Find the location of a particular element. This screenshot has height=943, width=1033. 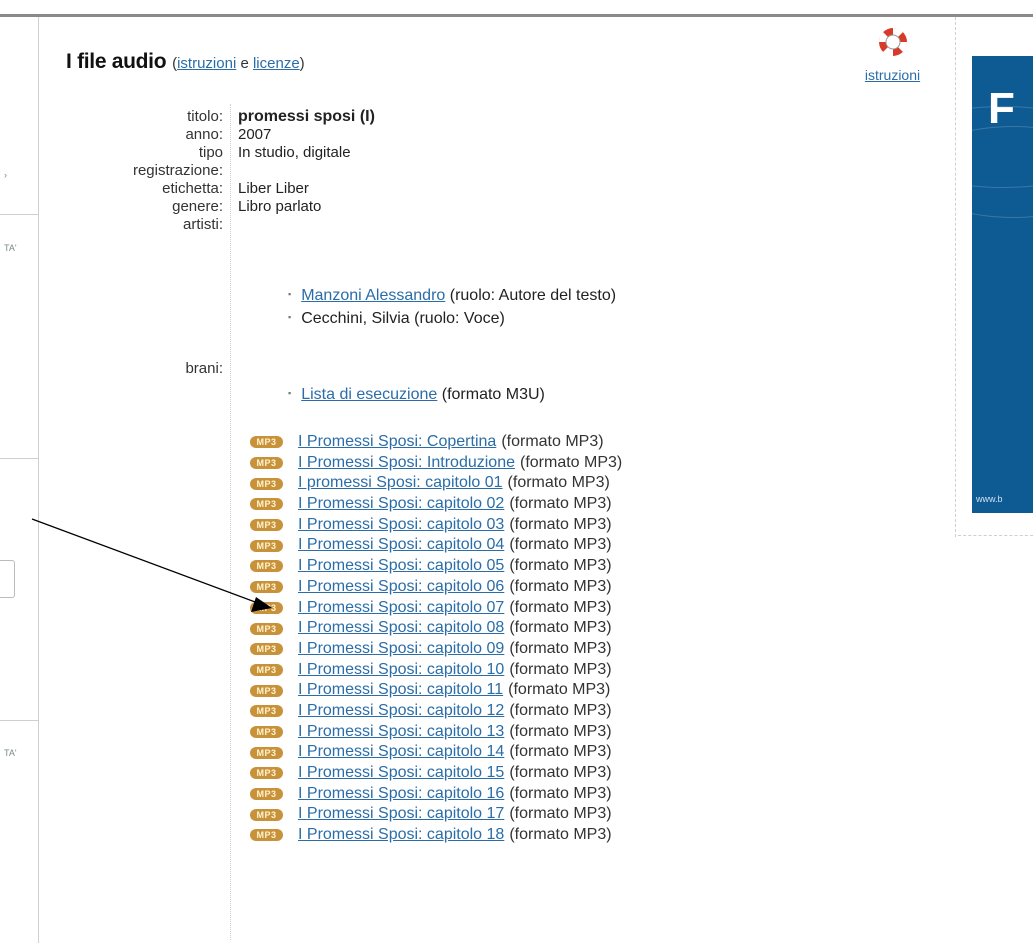

list-item: Lista di esecuzione (formato M3U) is located at coordinates (416, 394).